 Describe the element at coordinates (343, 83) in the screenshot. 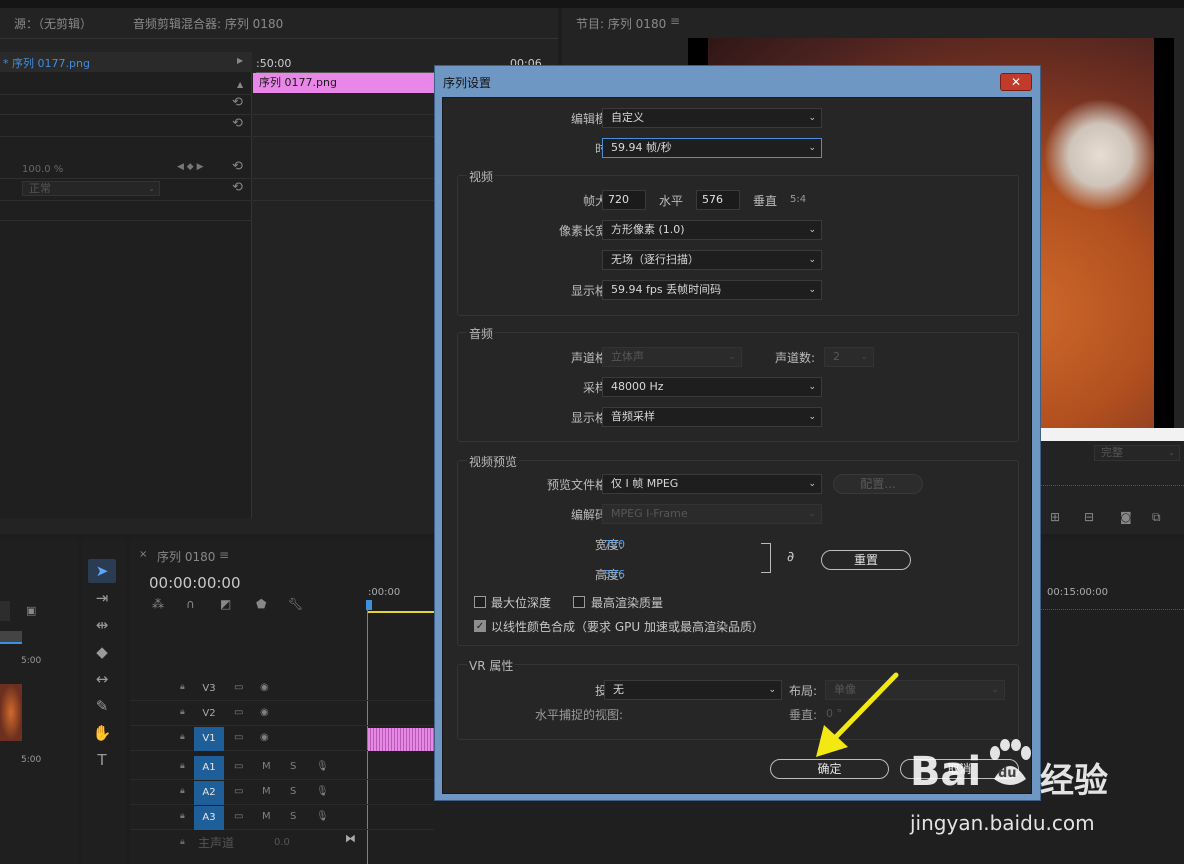

I see `clip-bar: 序列 0177.png` at that location.